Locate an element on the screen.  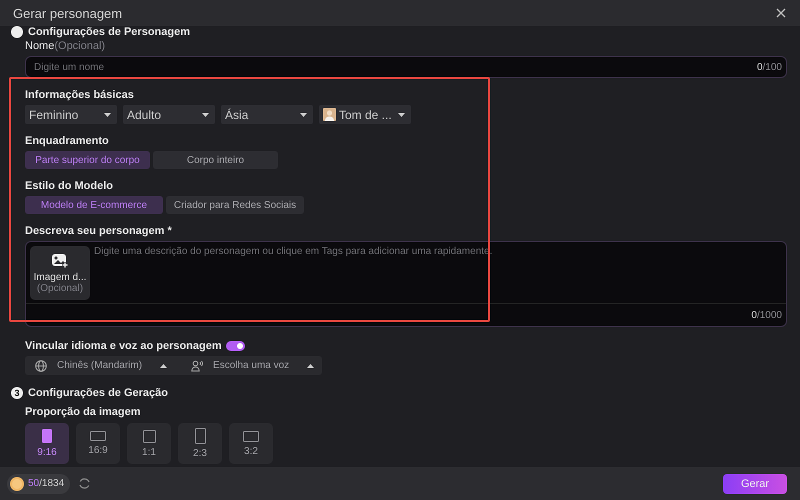
image-upload-button: Imagem d... (Opcional) is located at coordinates (60, 273).